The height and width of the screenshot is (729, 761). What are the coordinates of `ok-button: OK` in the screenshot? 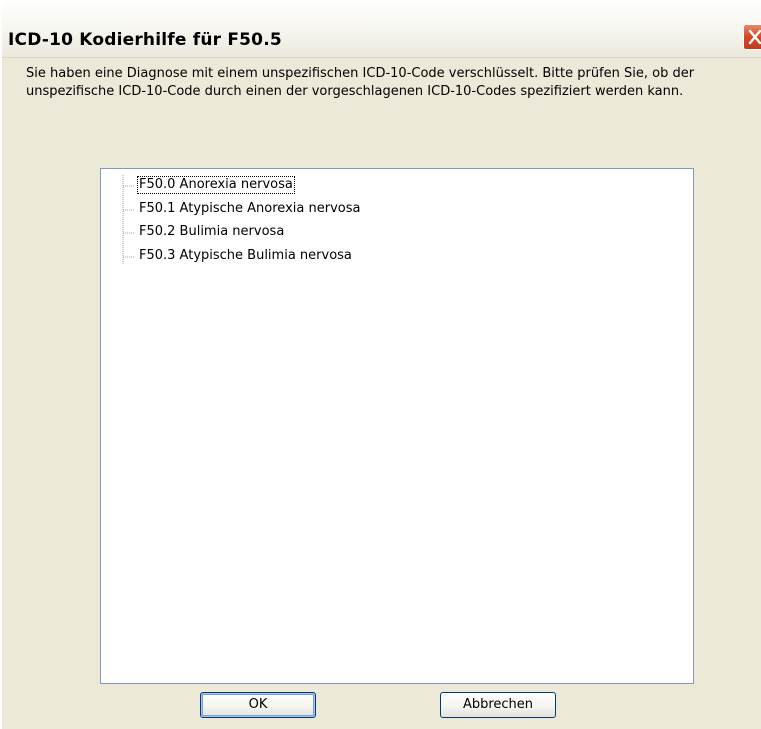 It's located at (258, 705).